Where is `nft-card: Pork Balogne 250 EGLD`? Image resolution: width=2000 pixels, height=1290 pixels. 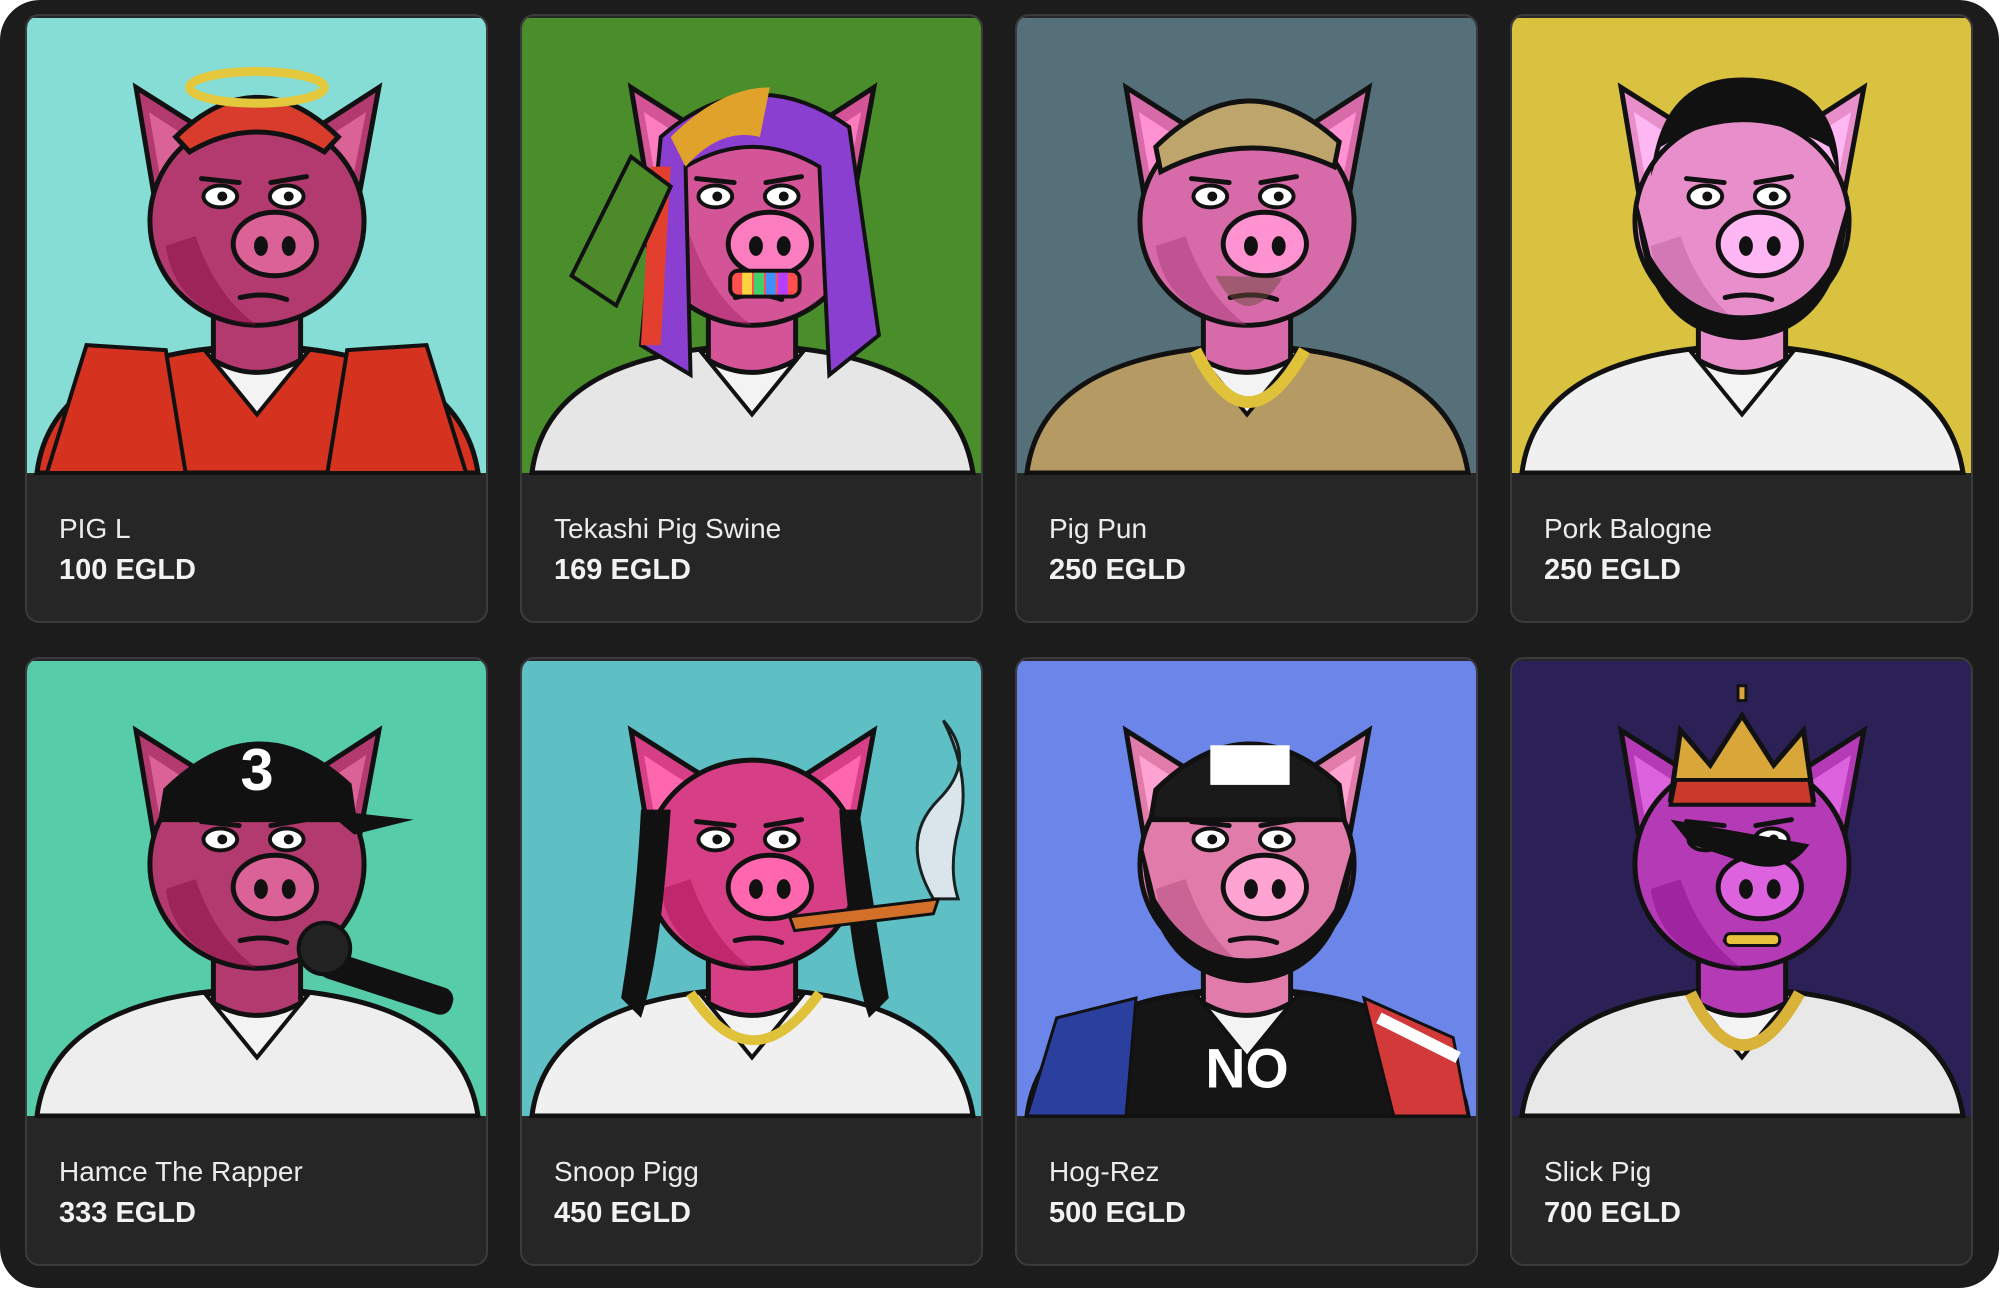
nft-card: Pork Balogne 250 EGLD is located at coordinates (1741, 318).